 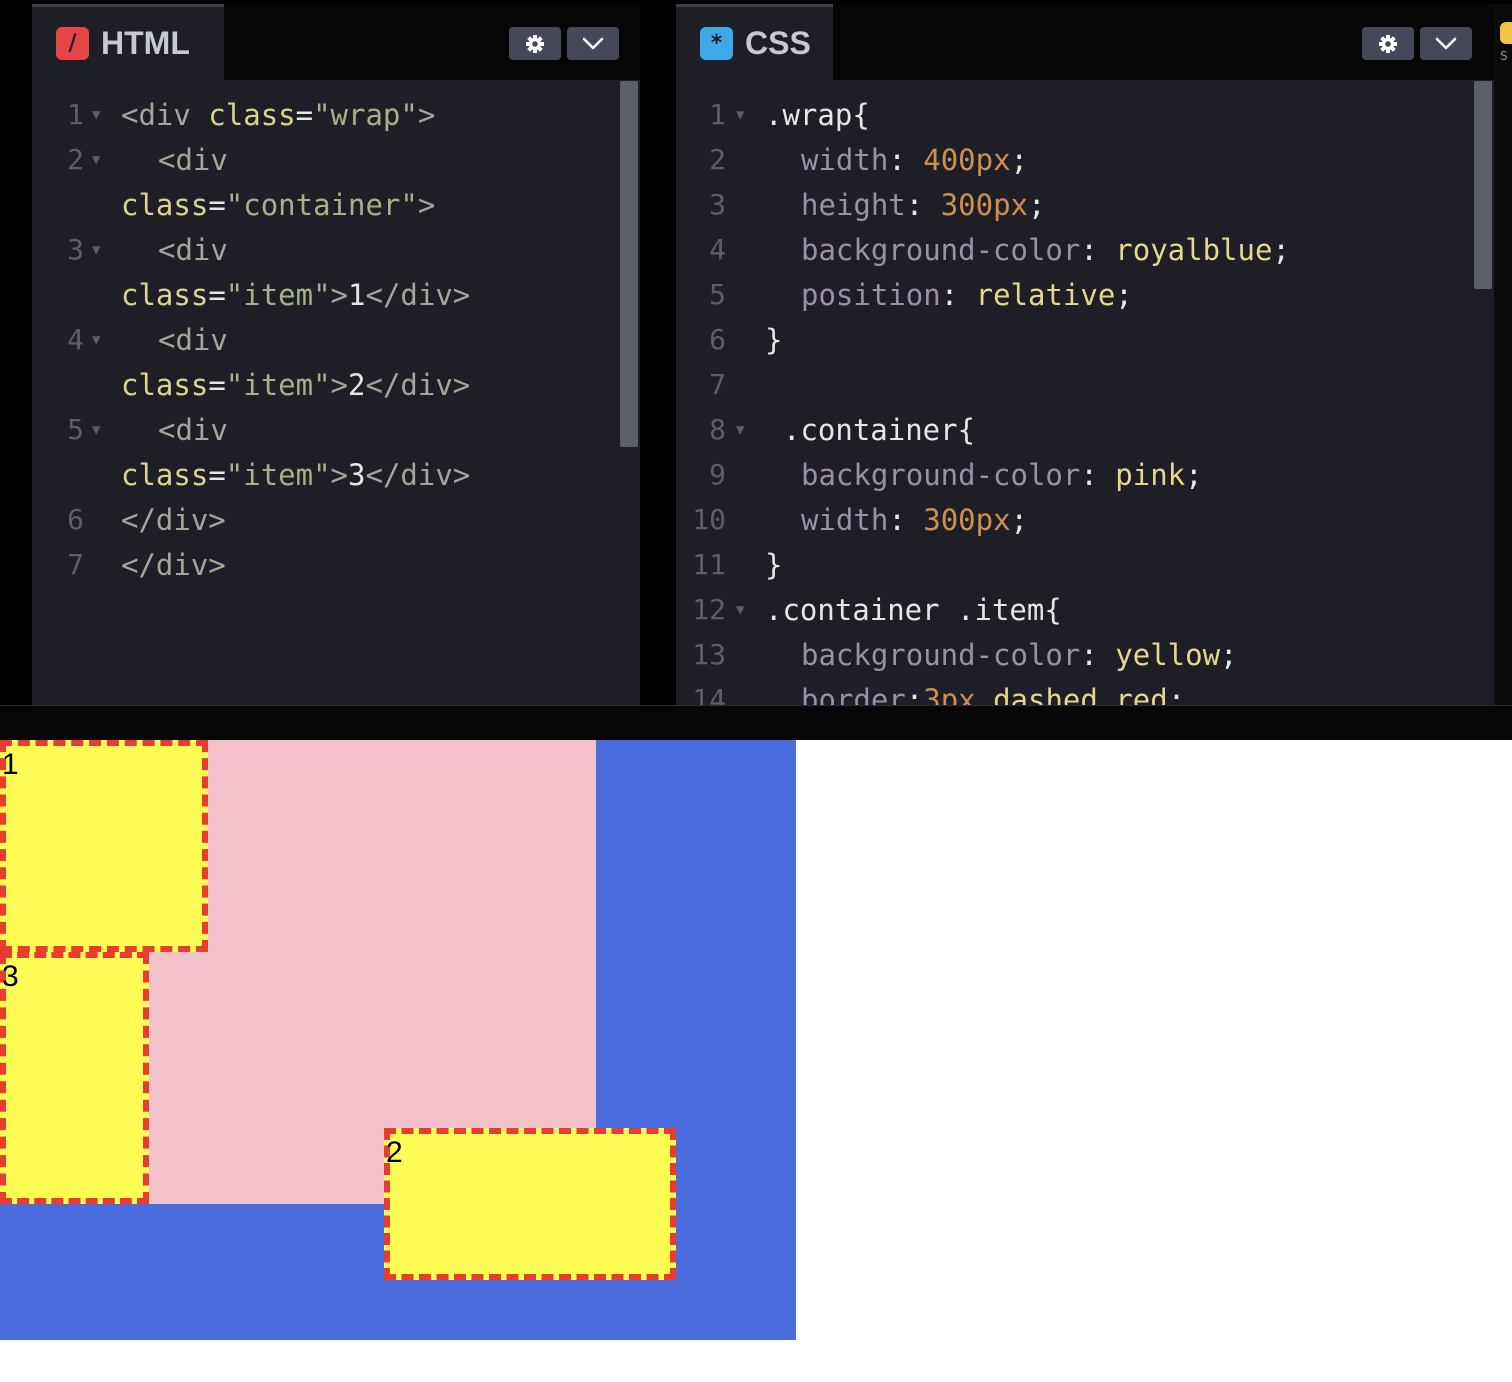 I want to click on code-line: 6 </div>, so click(x=336, y=519).